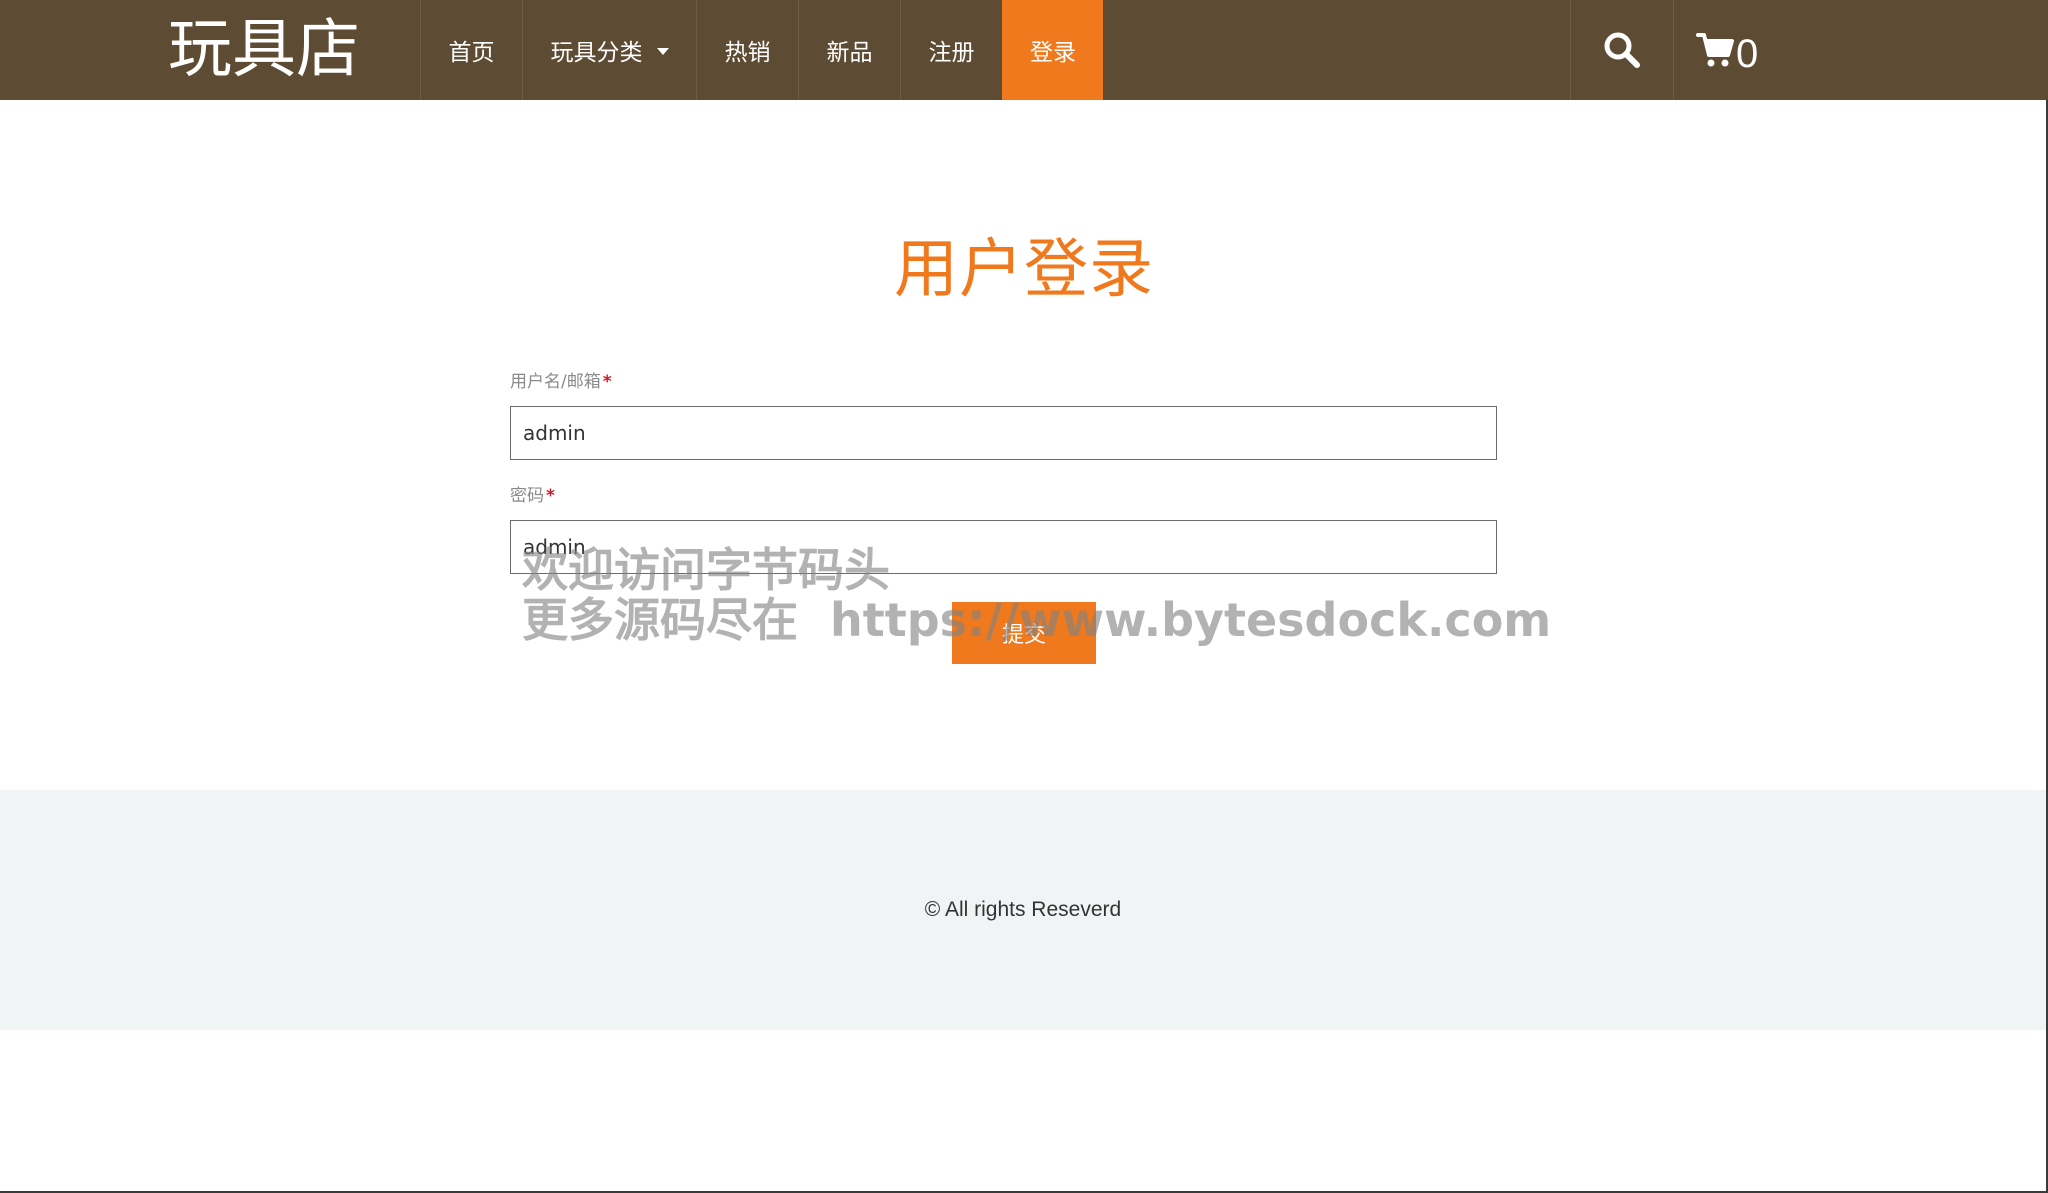 This screenshot has width=2048, height=1193. I want to click on username-label: 用户名/邮箱 *, so click(1003, 382).